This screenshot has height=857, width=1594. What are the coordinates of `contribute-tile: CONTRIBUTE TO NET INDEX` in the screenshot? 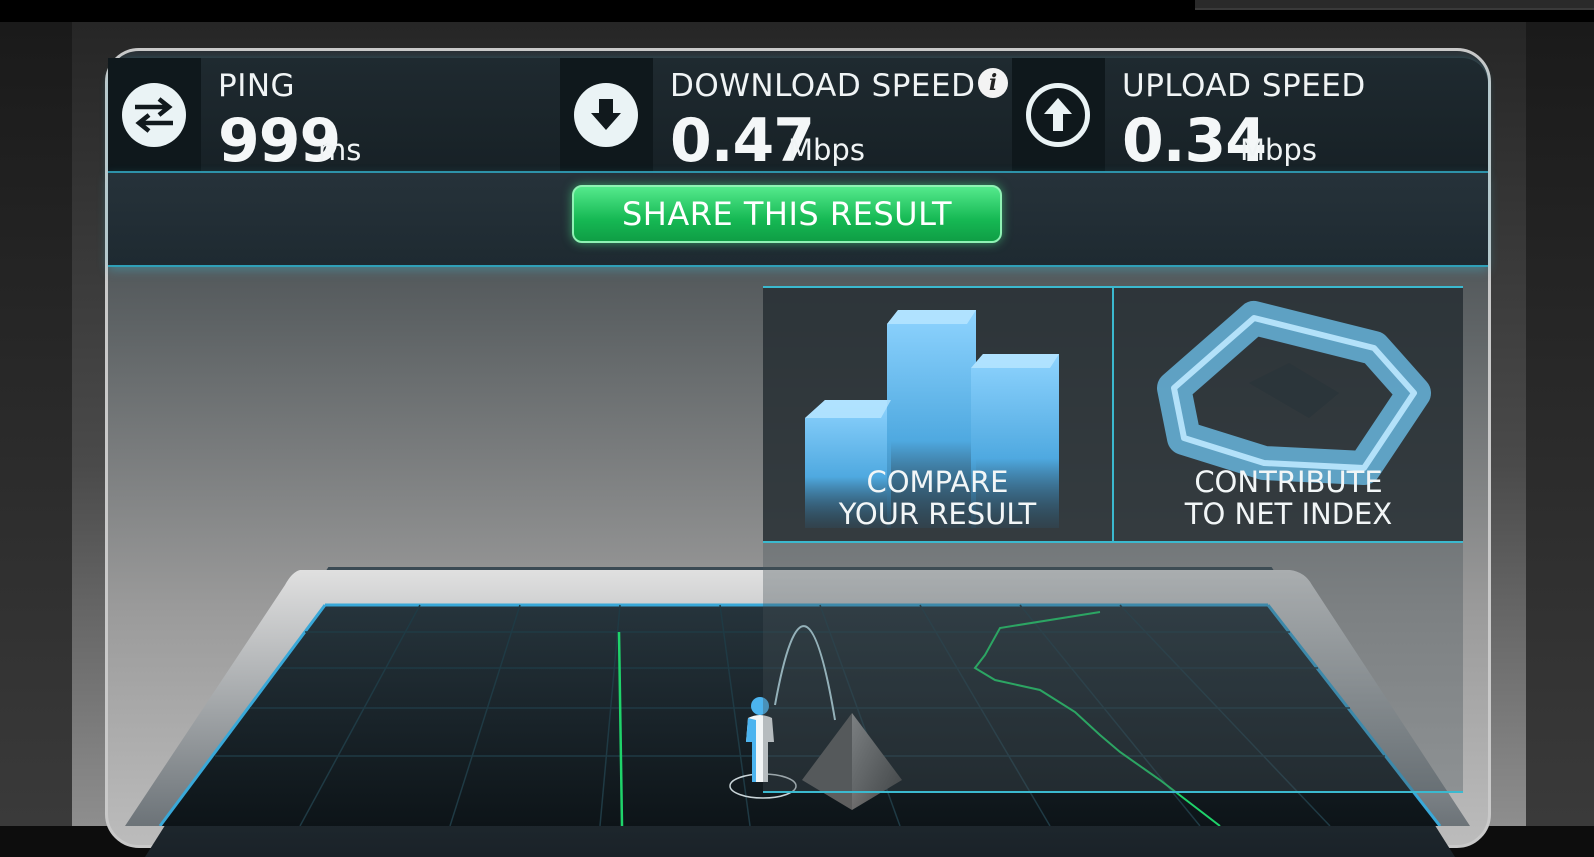 It's located at (1288, 414).